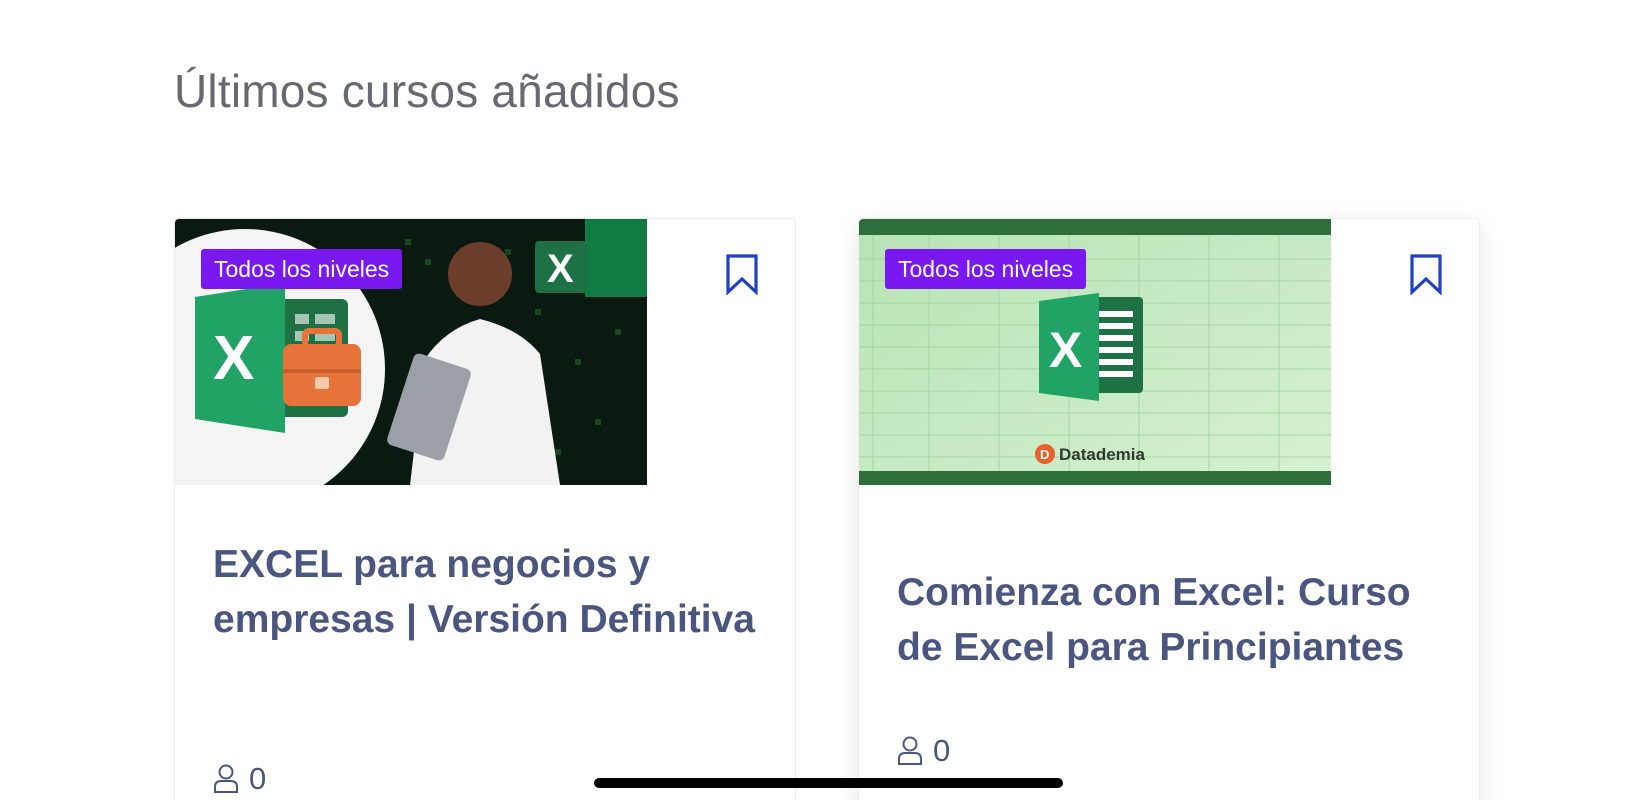 The image size is (1641, 800). I want to click on section-title: Últimos cursos añadidos, so click(427, 91).